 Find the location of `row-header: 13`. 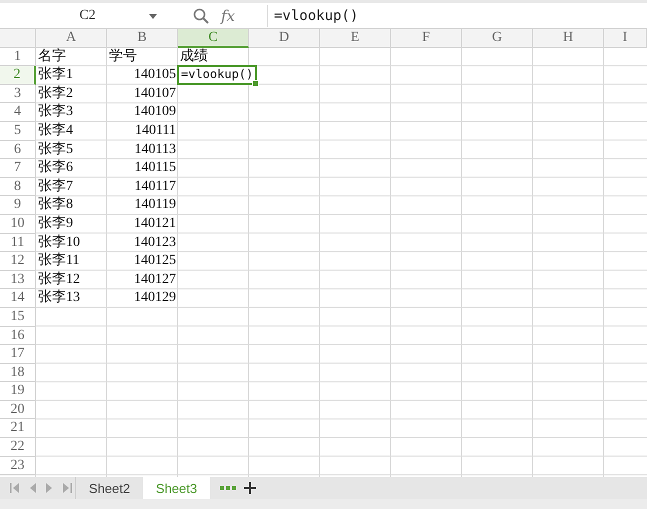

row-header: 13 is located at coordinates (18, 280).